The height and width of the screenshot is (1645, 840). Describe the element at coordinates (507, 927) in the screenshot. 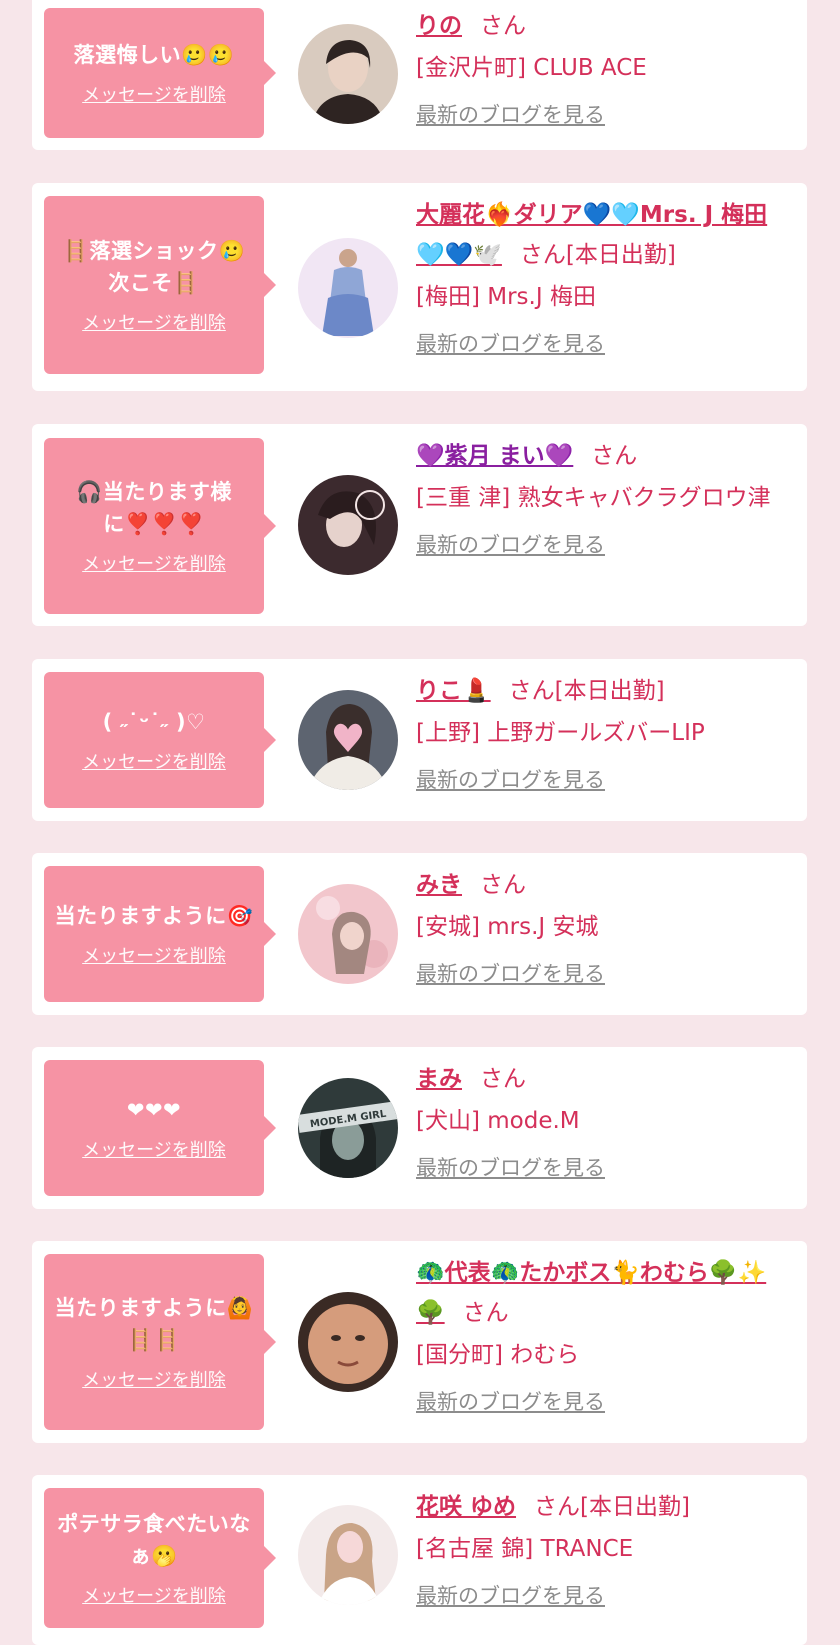

I see `shop-name: [安城] mrs.J 安城` at that location.